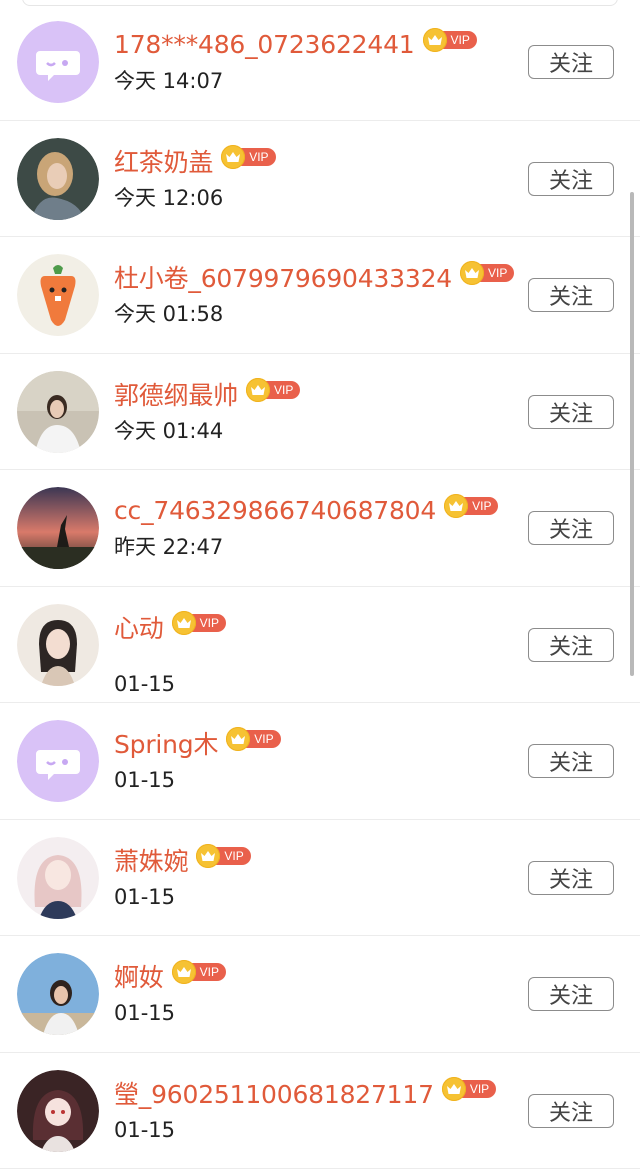 This screenshot has width=640, height=1174. I want to click on user-name: cc_746329866740687804, so click(275, 510).